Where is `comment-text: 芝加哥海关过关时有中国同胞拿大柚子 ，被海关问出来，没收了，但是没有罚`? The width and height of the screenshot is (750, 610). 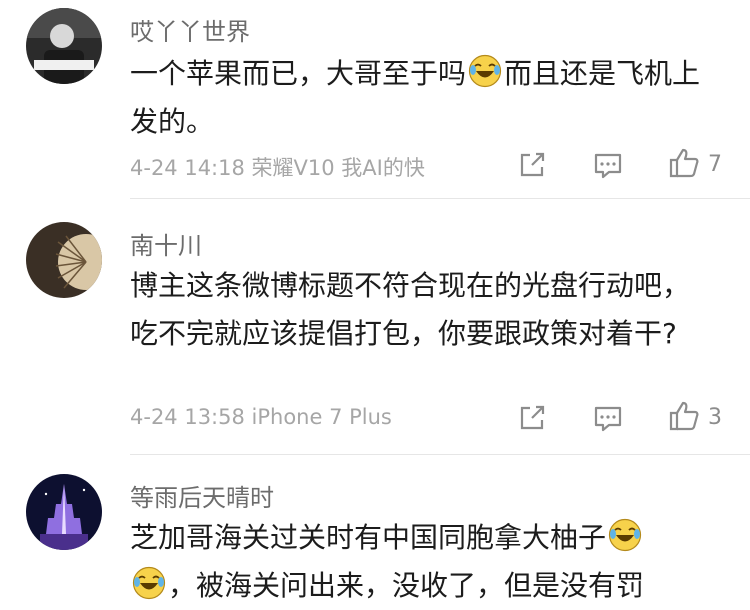 comment-text: 芝加哥海关过关时有中国同胞拿大柚子 ，被海关问出来，没收了，但是没有罚 is located at coordinates (430, 562).